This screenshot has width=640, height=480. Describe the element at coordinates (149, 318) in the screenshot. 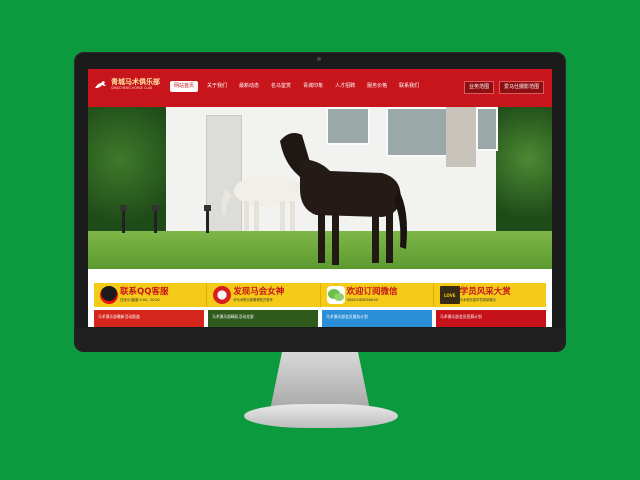

I see `card-news: 马术俱乐部最新活动报道` at that location.